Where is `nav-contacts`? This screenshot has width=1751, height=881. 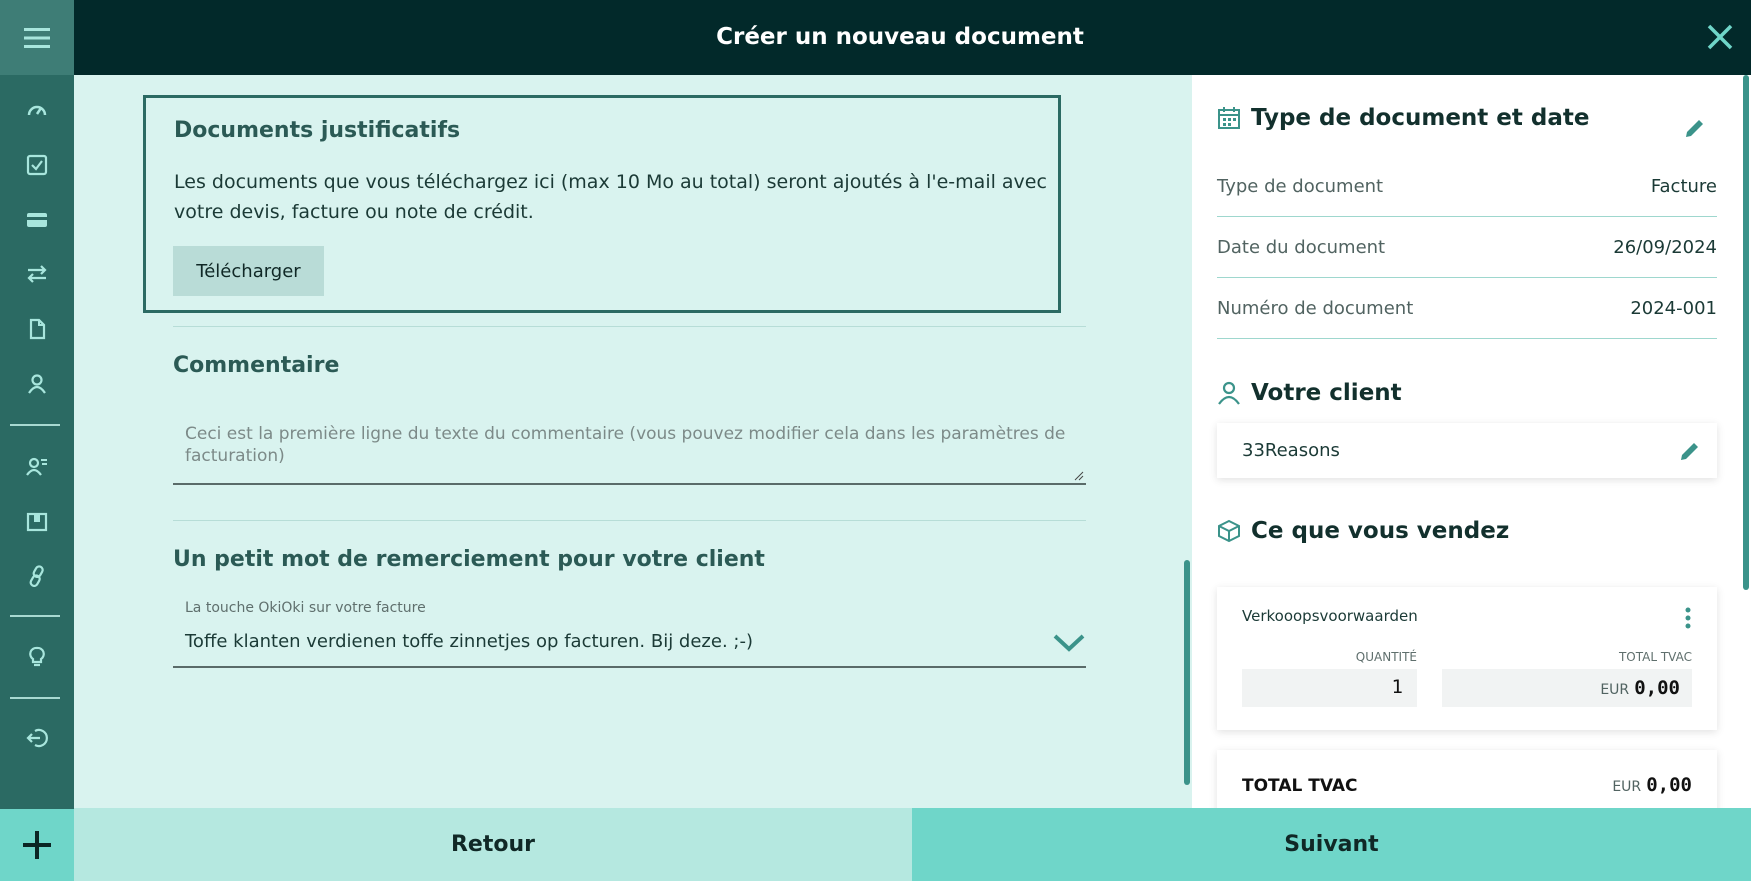
nav-contacts is located at coordinates (37, 384).